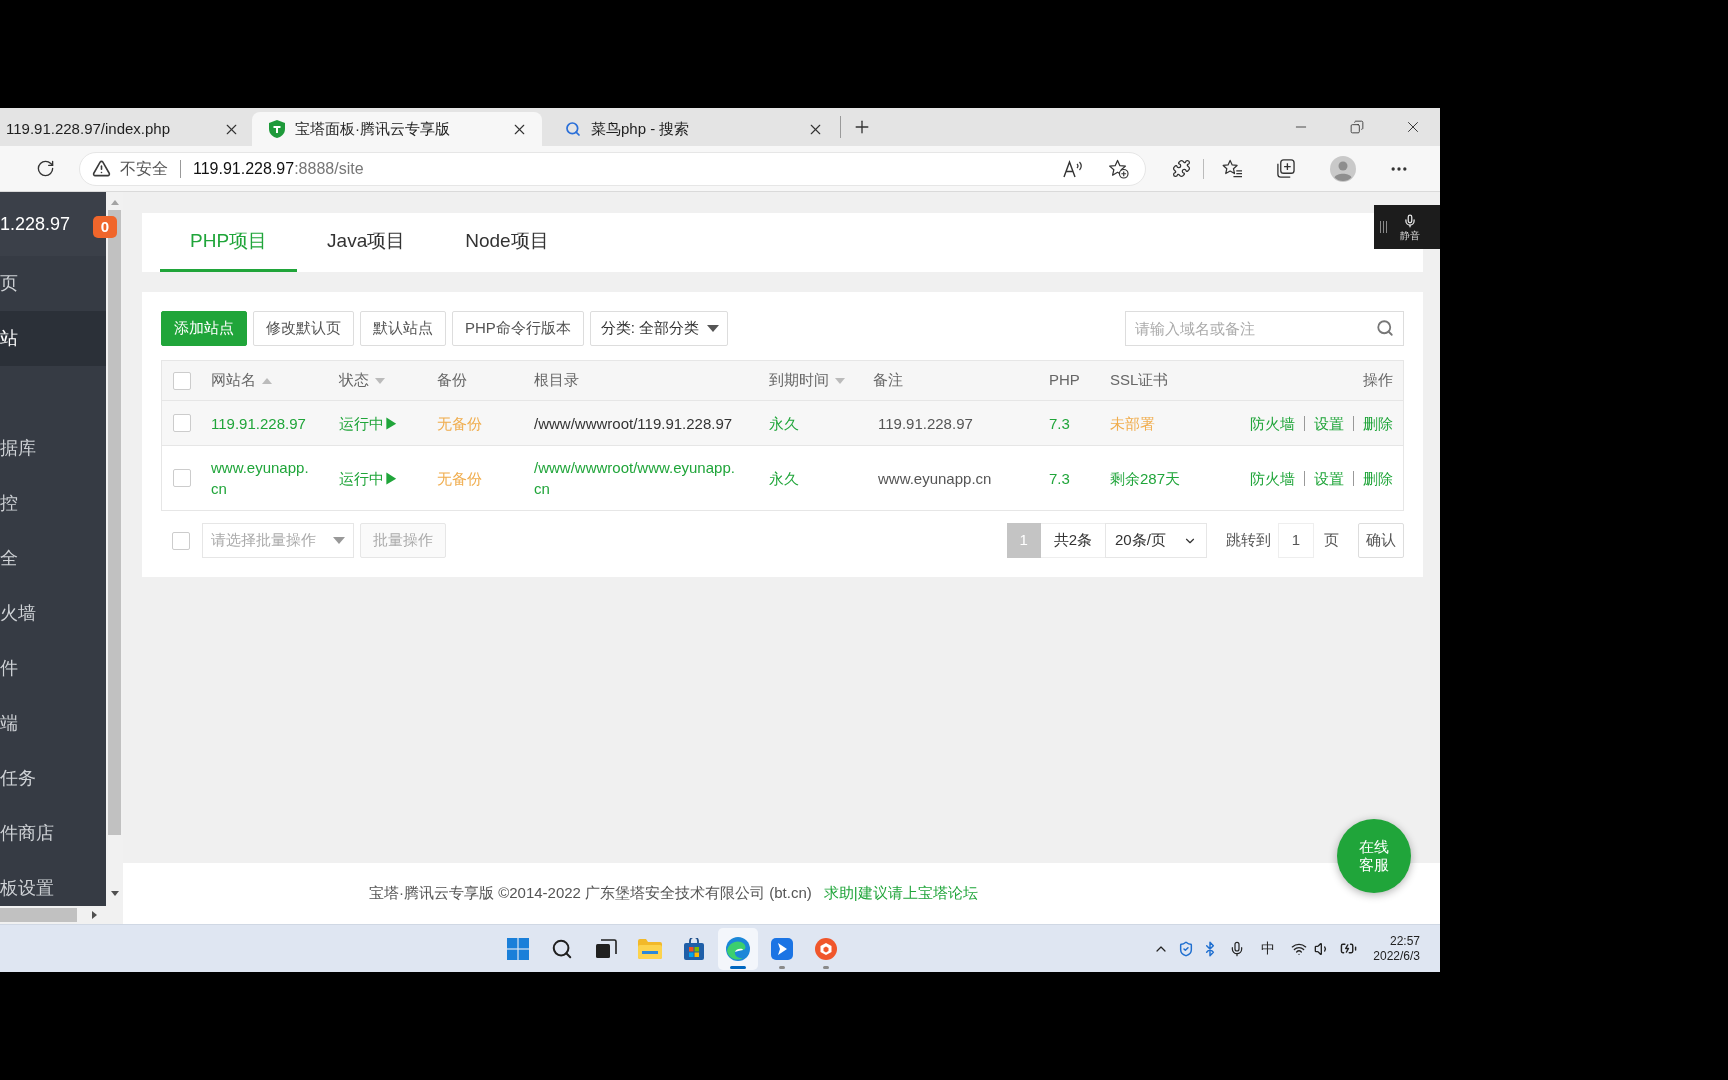 The image size is (1728, 1080). What do you see at coordinates (1268, 948) in the screenshot?
I see `input-method-indicator: 中` at bounding box center [1268, 948].